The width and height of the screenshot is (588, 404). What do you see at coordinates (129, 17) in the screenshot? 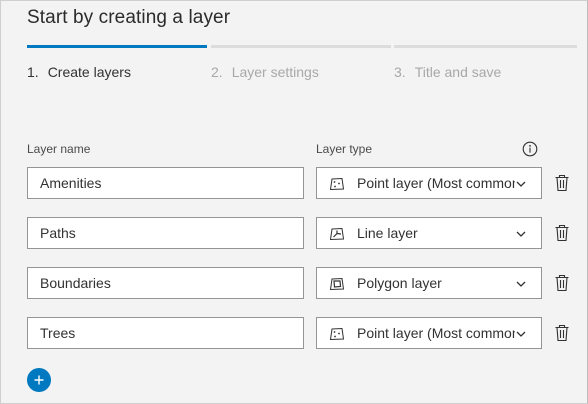
I see `page-title: Start by creating a layer` at bounding box center [129, 17].